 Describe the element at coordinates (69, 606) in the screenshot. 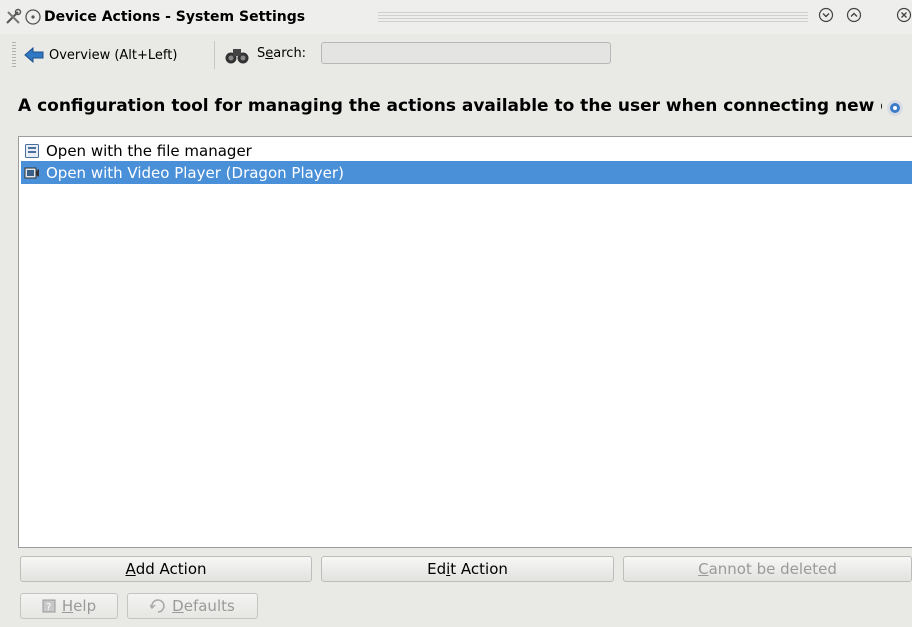

I see `help-button: ? Help` at that location.